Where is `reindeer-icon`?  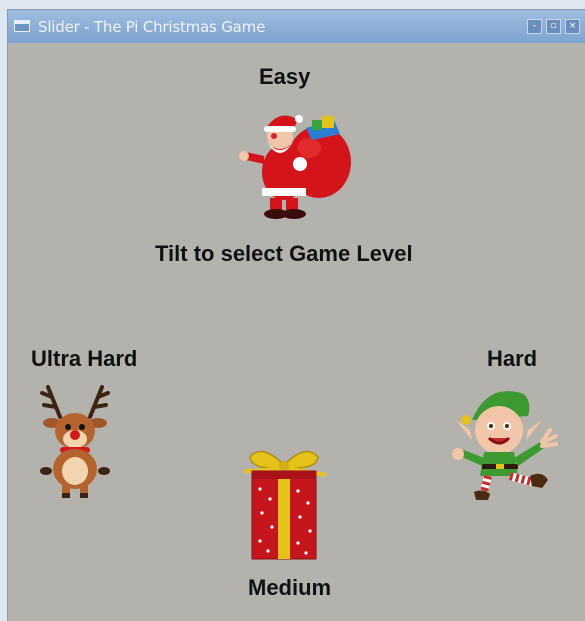
reindeer-icon is located at coordinates (76, 441).